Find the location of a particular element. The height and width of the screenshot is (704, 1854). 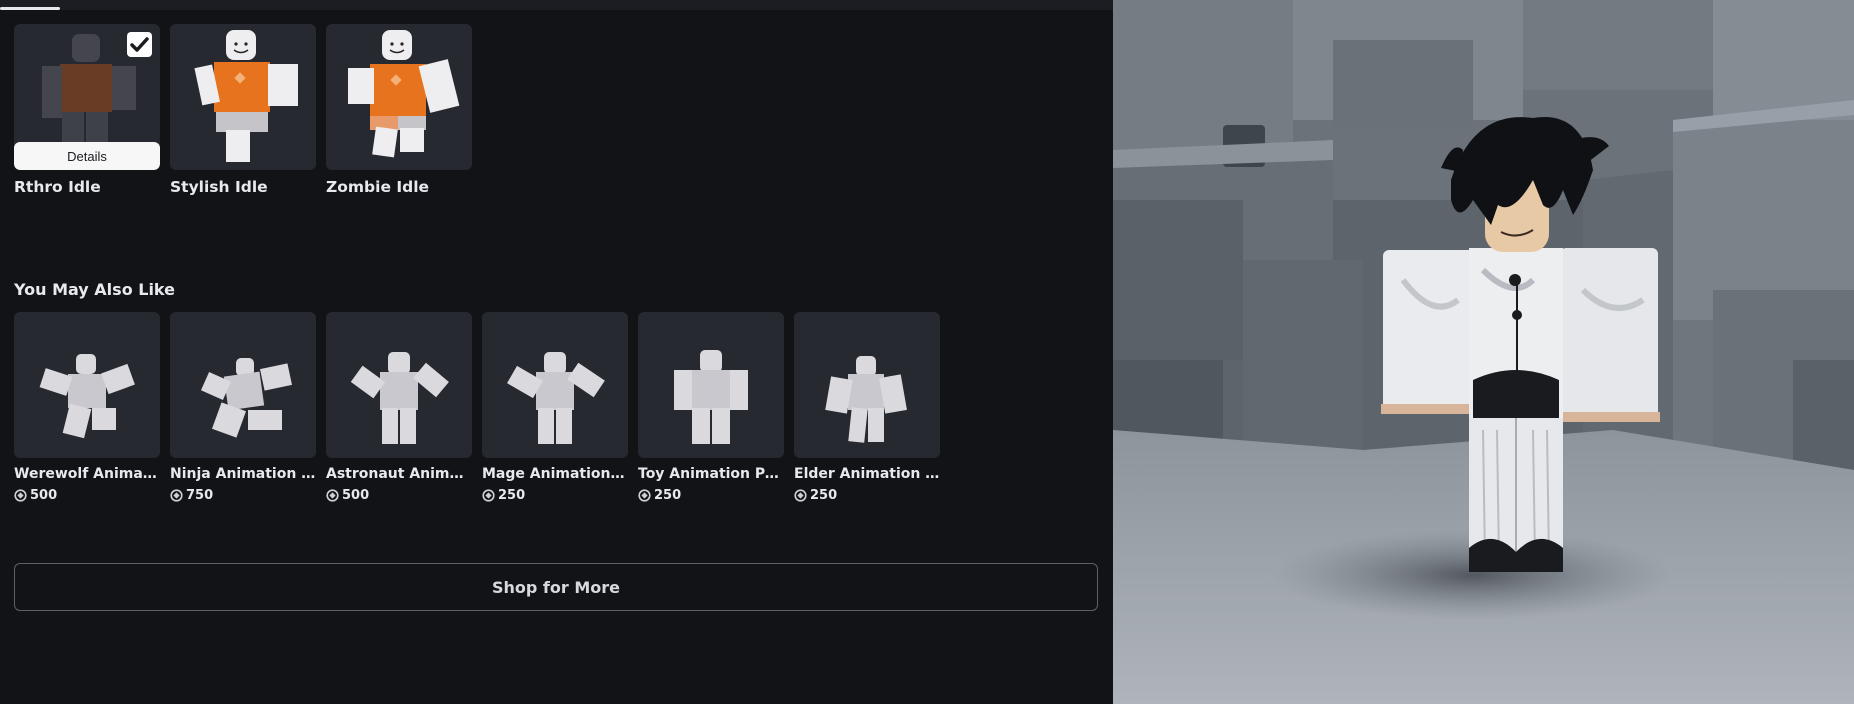

rec-tile-mage is located at coordinates (555, 385).